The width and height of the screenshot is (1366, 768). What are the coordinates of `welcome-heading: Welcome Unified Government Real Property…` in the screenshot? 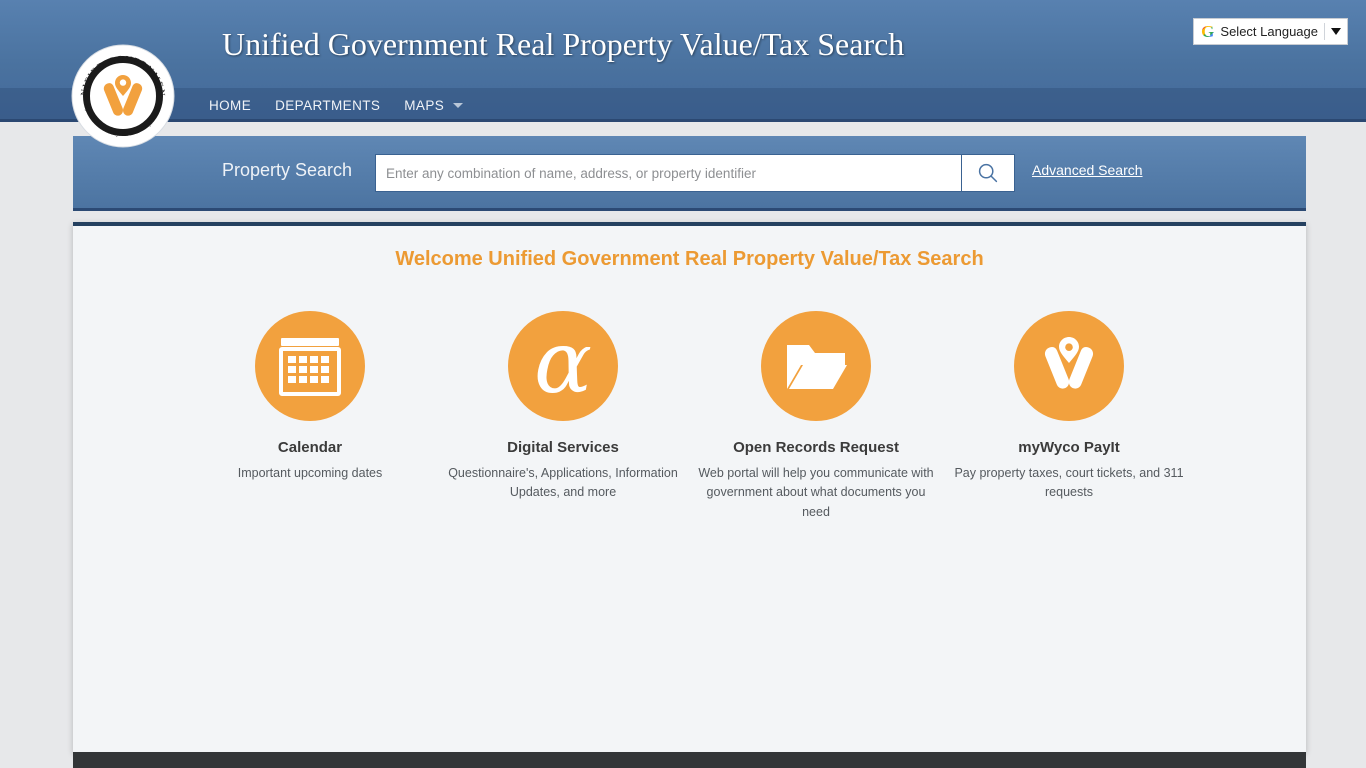 It's located at (689, 259).